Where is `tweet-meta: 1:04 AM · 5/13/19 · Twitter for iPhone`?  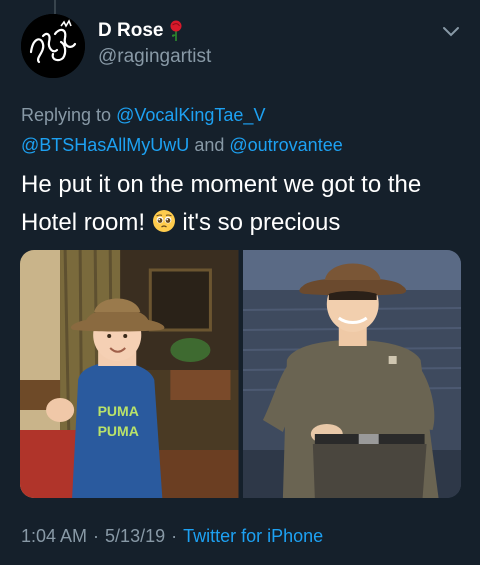 tweet-meta: 1:04 AM · 5/13/19 · Twitter for iPhone is located at coordinates (172, 536).